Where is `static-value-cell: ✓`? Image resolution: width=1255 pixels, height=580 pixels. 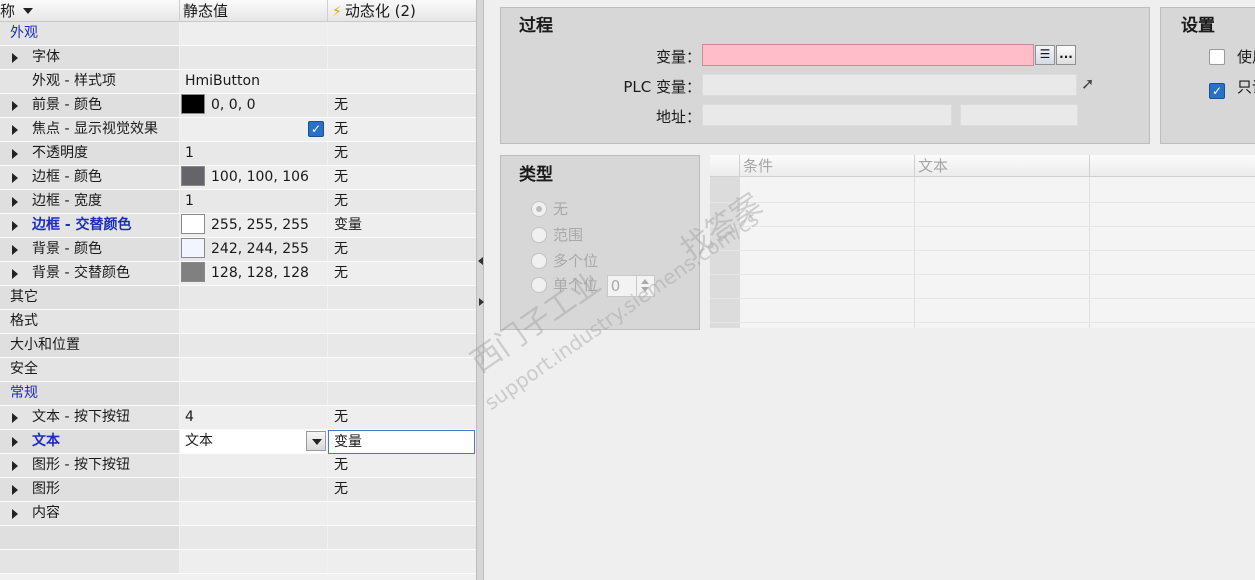 static-value-cell: ✓ is located at coordinates (253, 129).